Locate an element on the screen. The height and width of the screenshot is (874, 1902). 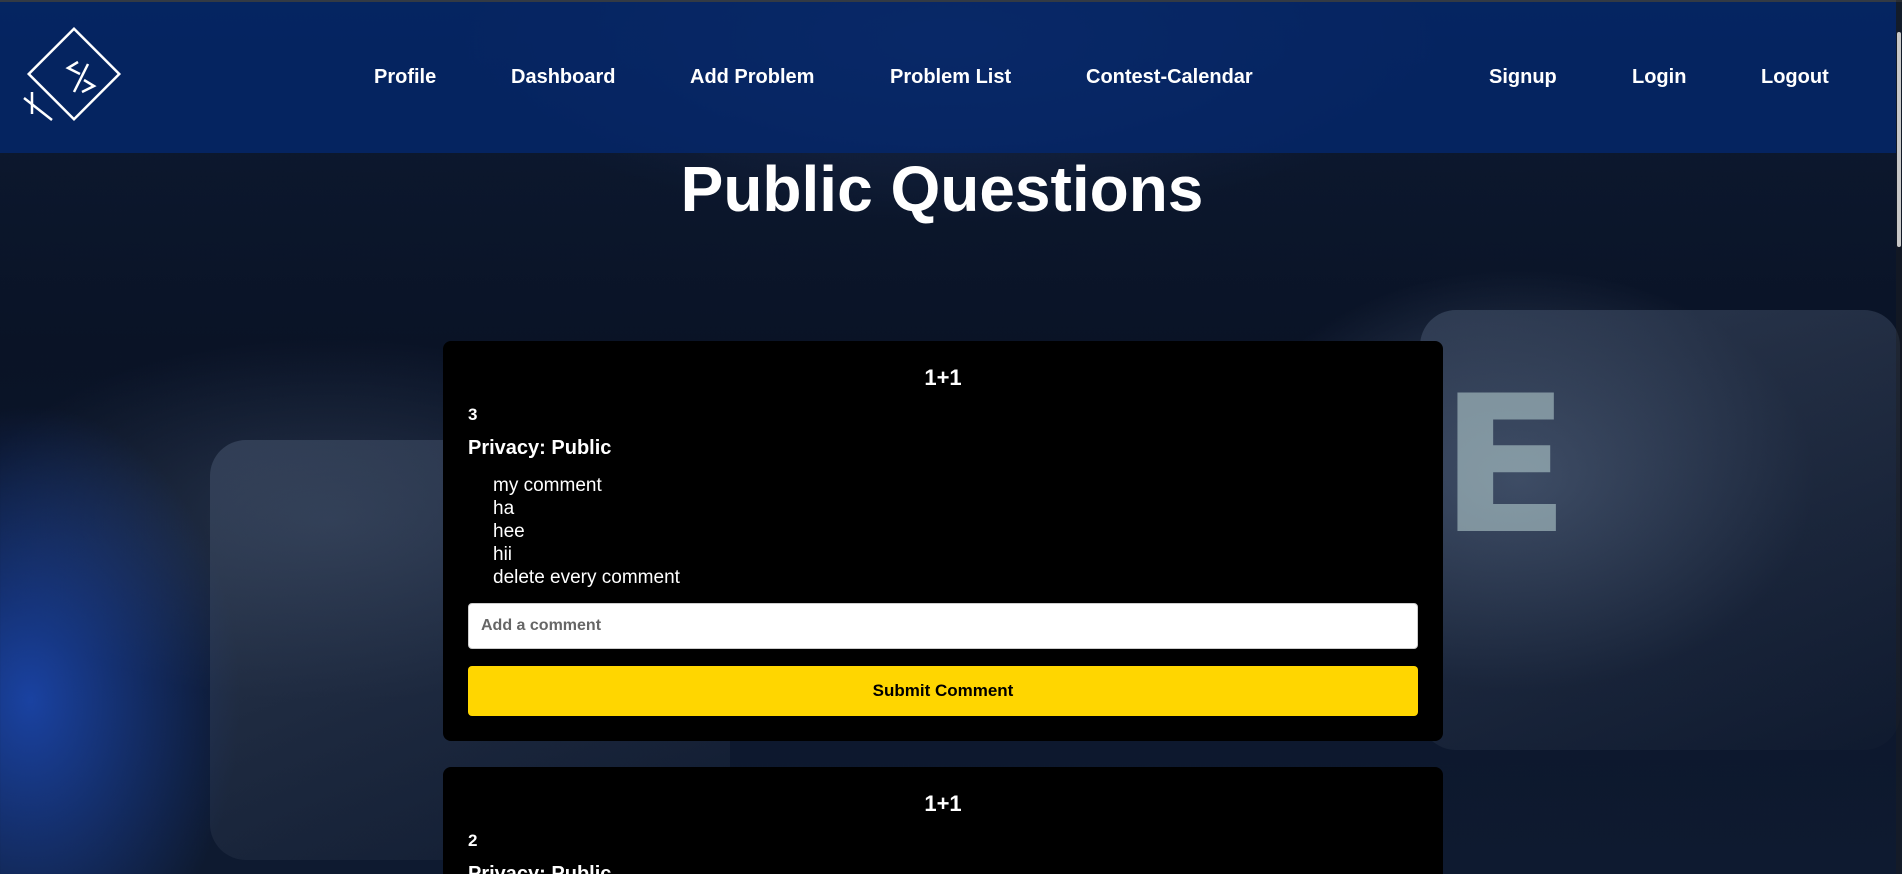
comment-input is located at coordinates (943, 626).